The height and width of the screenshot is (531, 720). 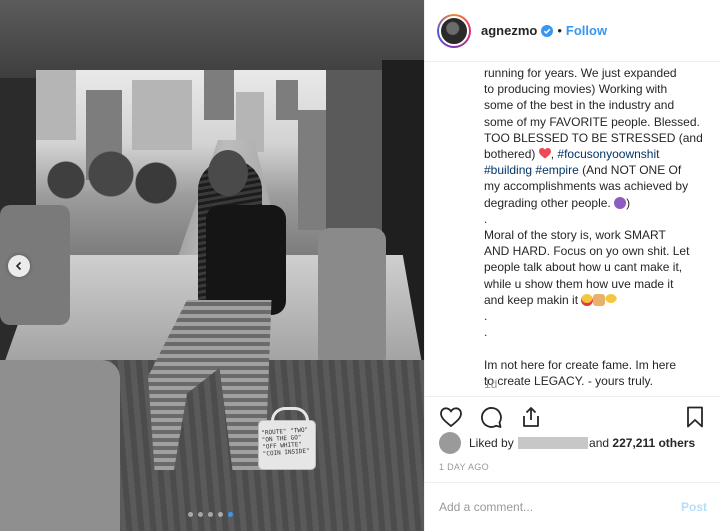 What do you see at coordinates (593, 137) in the screenshot?
I see `caption-line: TOO BLESSED TO BE STRESSED (and` at bounding box center [593, 137].